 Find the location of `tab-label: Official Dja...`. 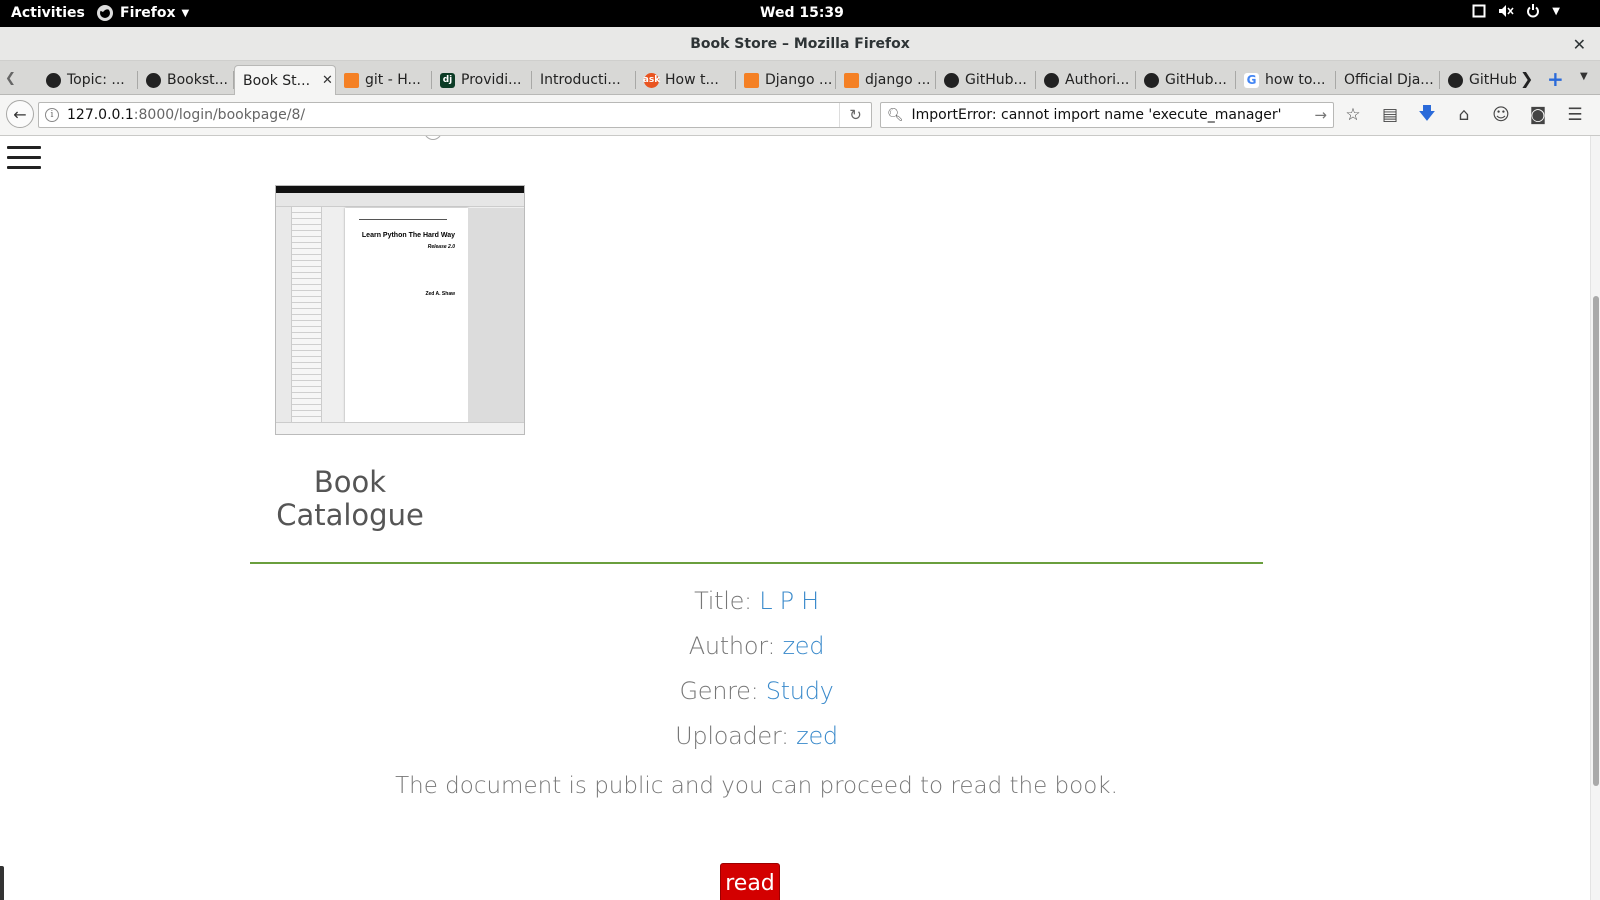

tab-label: Official Dja... is located at coordinates (1389, 80).